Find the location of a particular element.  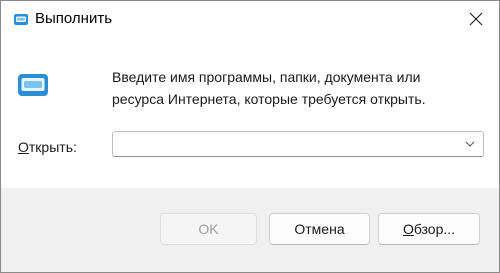

ok-button: OK is located at coordinates (208, 229).